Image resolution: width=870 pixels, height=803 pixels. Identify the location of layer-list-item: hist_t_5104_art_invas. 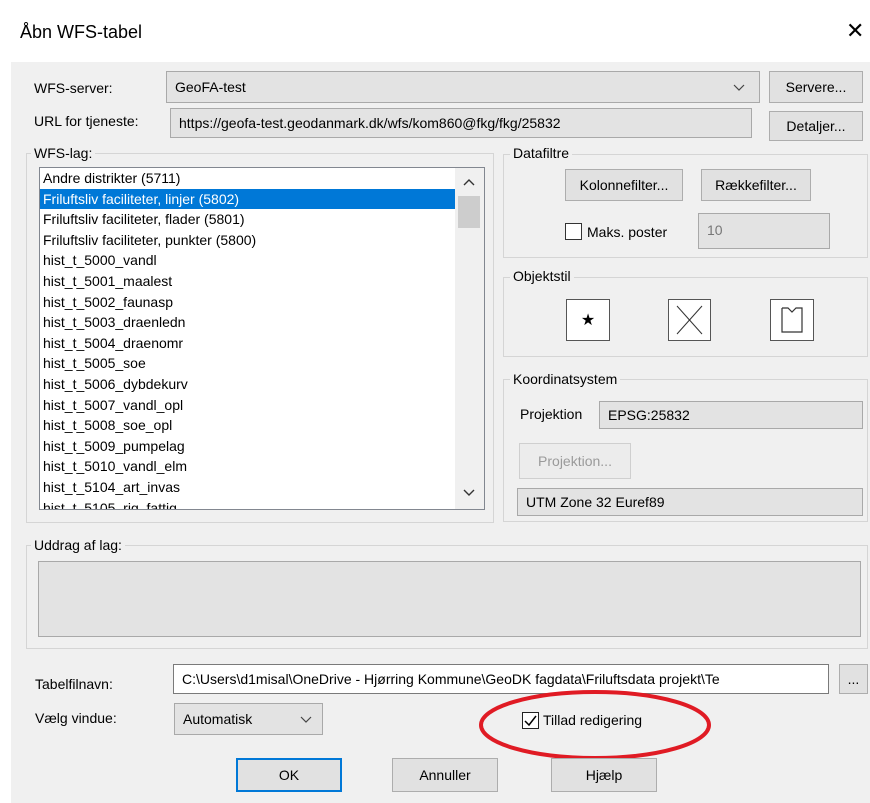
(262, 487).